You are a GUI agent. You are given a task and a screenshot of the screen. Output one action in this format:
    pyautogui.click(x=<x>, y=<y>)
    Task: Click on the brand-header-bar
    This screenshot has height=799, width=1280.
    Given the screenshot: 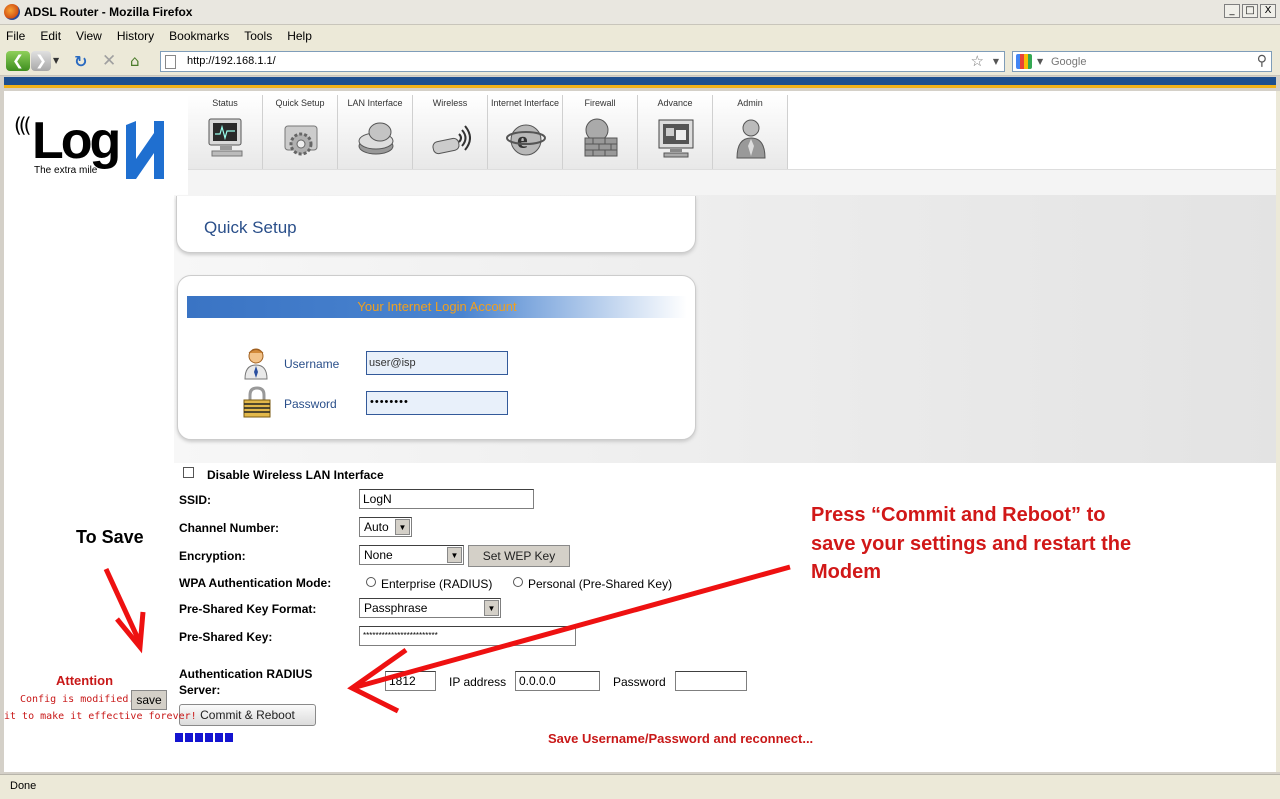 What is the action you would take?
    pyautogui.click(x=640, y=82)
    